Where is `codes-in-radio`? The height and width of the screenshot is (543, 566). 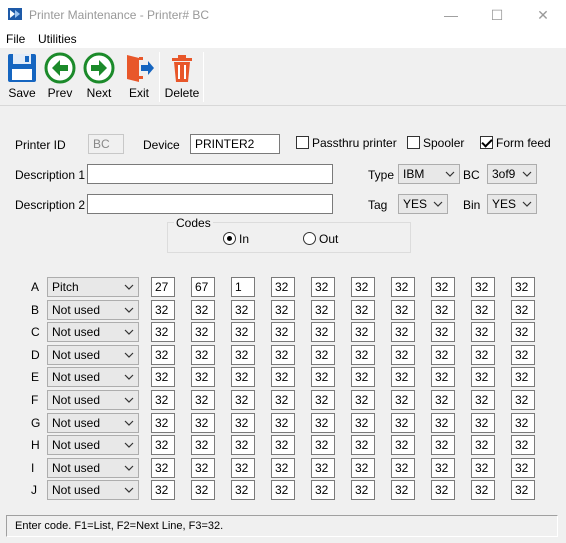 codes-in-radio is located at coordinates (229, 238).